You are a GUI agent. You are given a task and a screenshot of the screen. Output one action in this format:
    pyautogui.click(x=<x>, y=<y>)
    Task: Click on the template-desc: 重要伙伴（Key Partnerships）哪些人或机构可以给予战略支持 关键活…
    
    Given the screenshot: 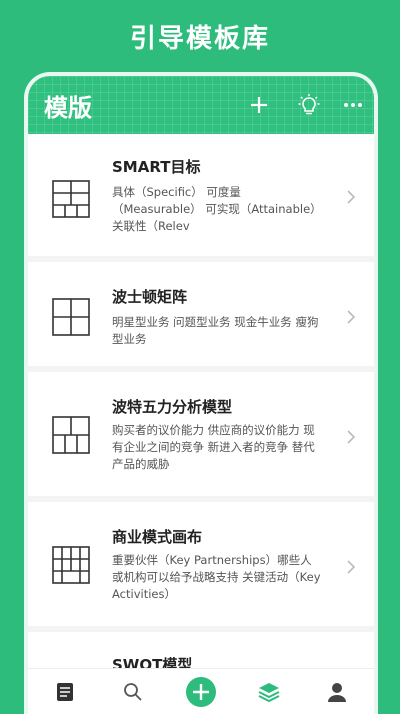 What is the action you would take?
    pyautogui.click(x=216, y=577)
    